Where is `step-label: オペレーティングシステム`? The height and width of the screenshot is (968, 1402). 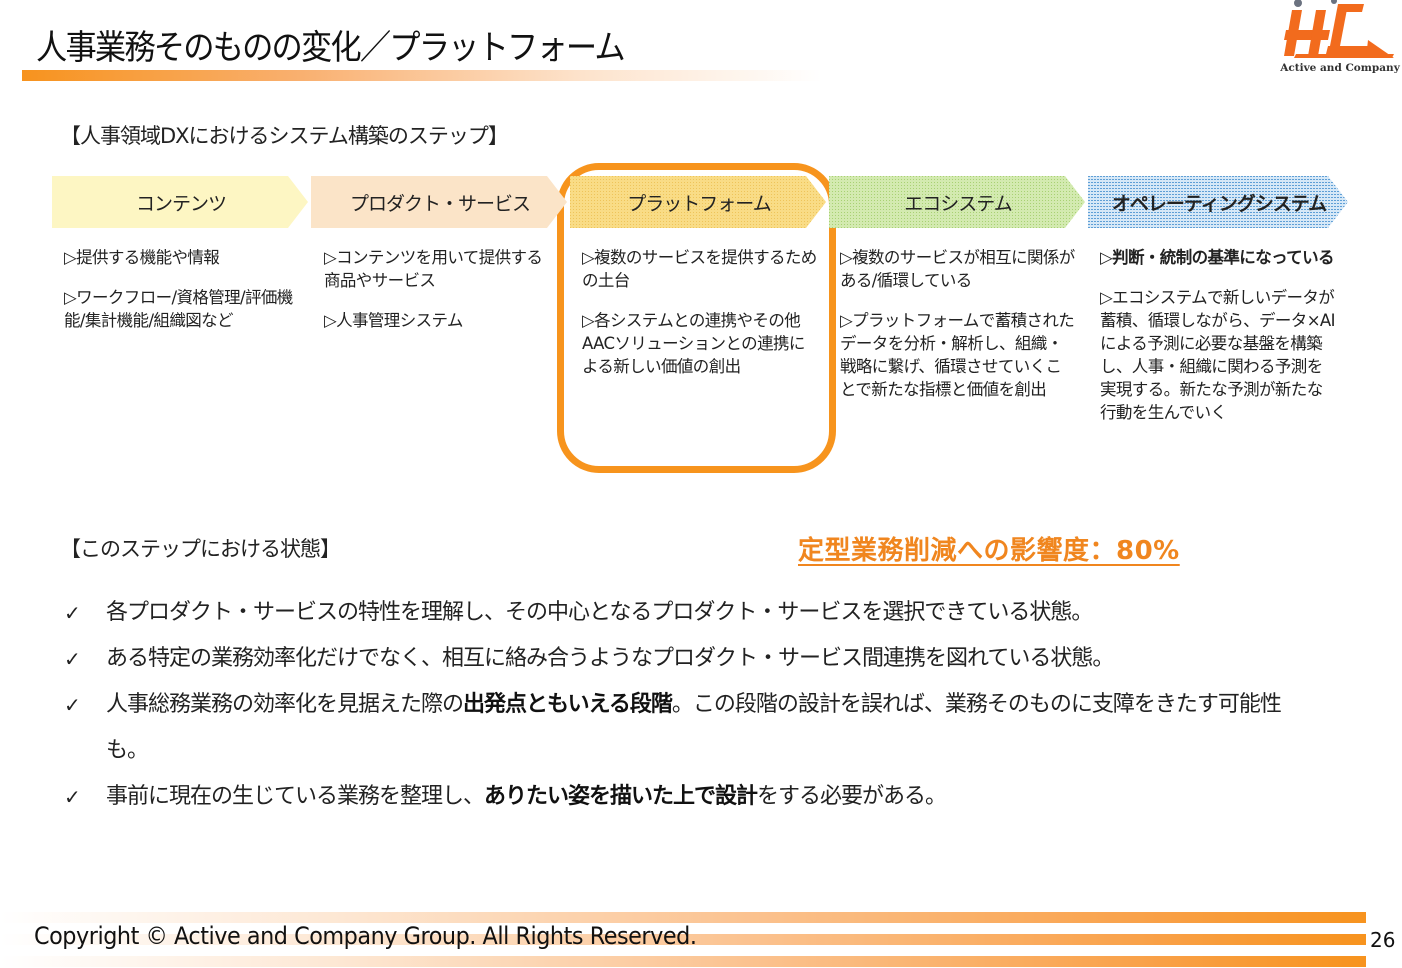
step-label: オペレーティングシステム is located at coordinates (1219, 203).